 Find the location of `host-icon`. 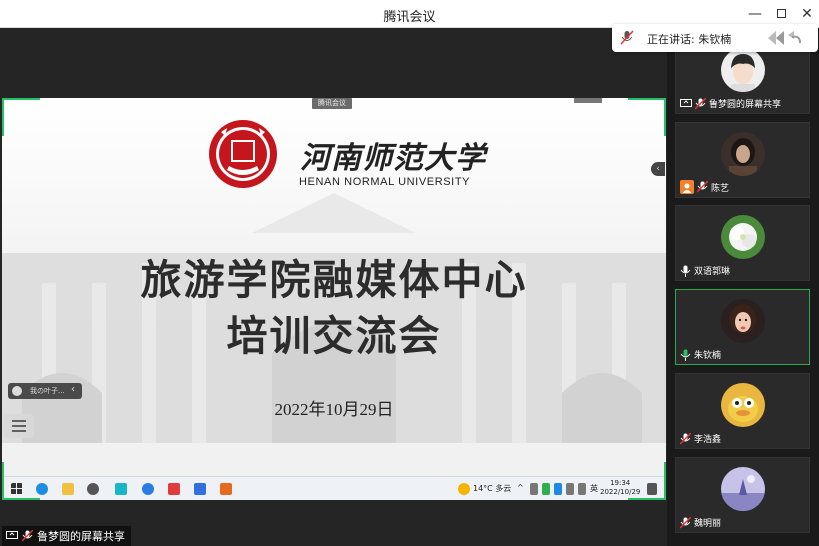

host-icon is located at coordinates (687, 187).